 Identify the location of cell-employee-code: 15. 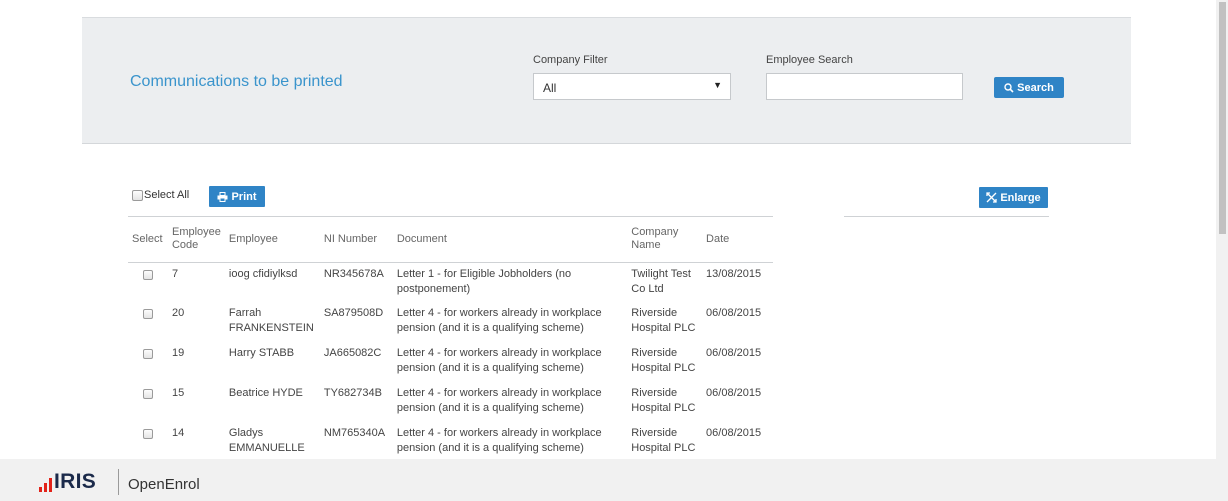
(178, 393).